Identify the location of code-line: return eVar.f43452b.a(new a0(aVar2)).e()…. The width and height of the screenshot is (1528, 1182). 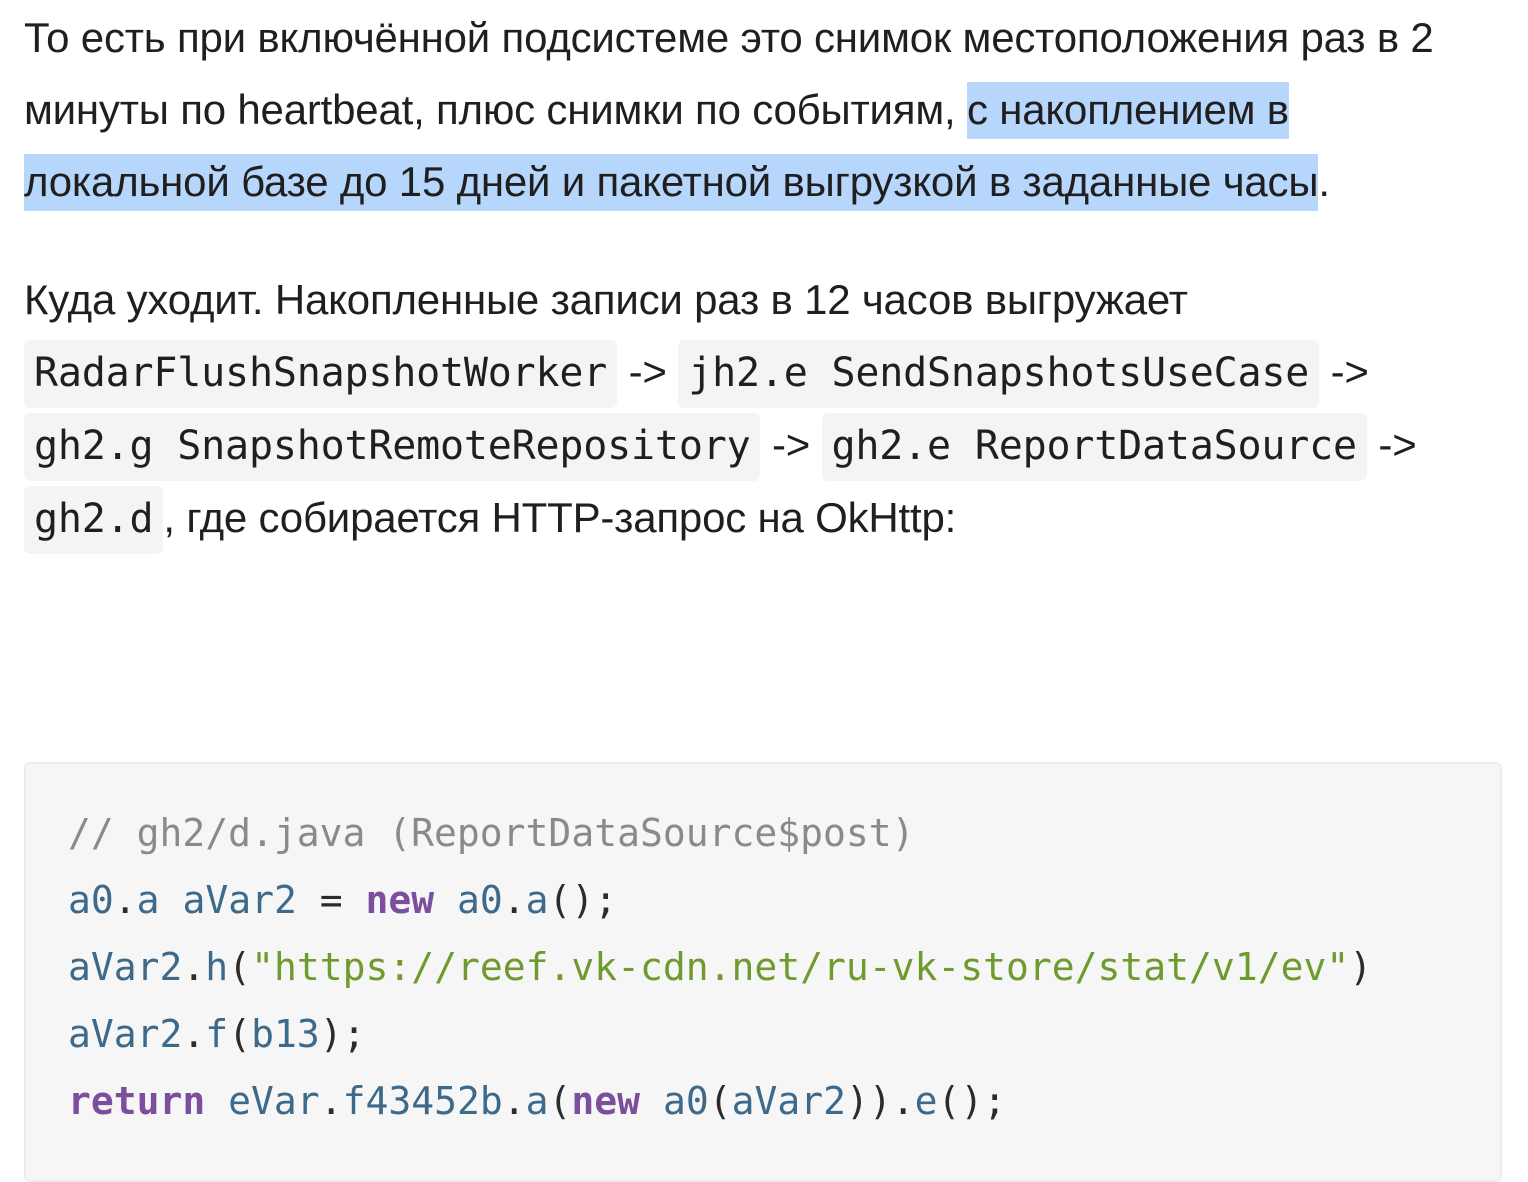
(720, 1101).